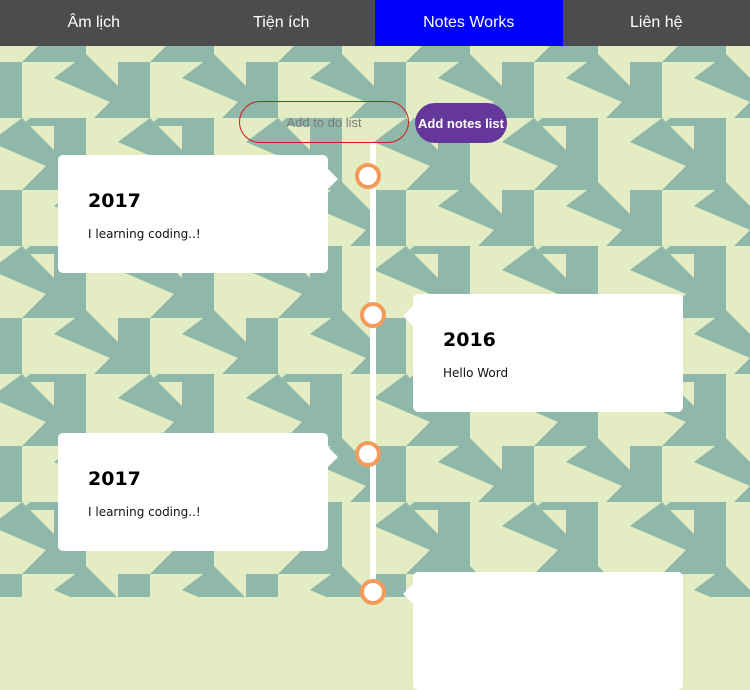  Describe the element at coordinates (656, 23) in the screenshot. I see `nav-item-lien-he: Liên hệ` at that location.